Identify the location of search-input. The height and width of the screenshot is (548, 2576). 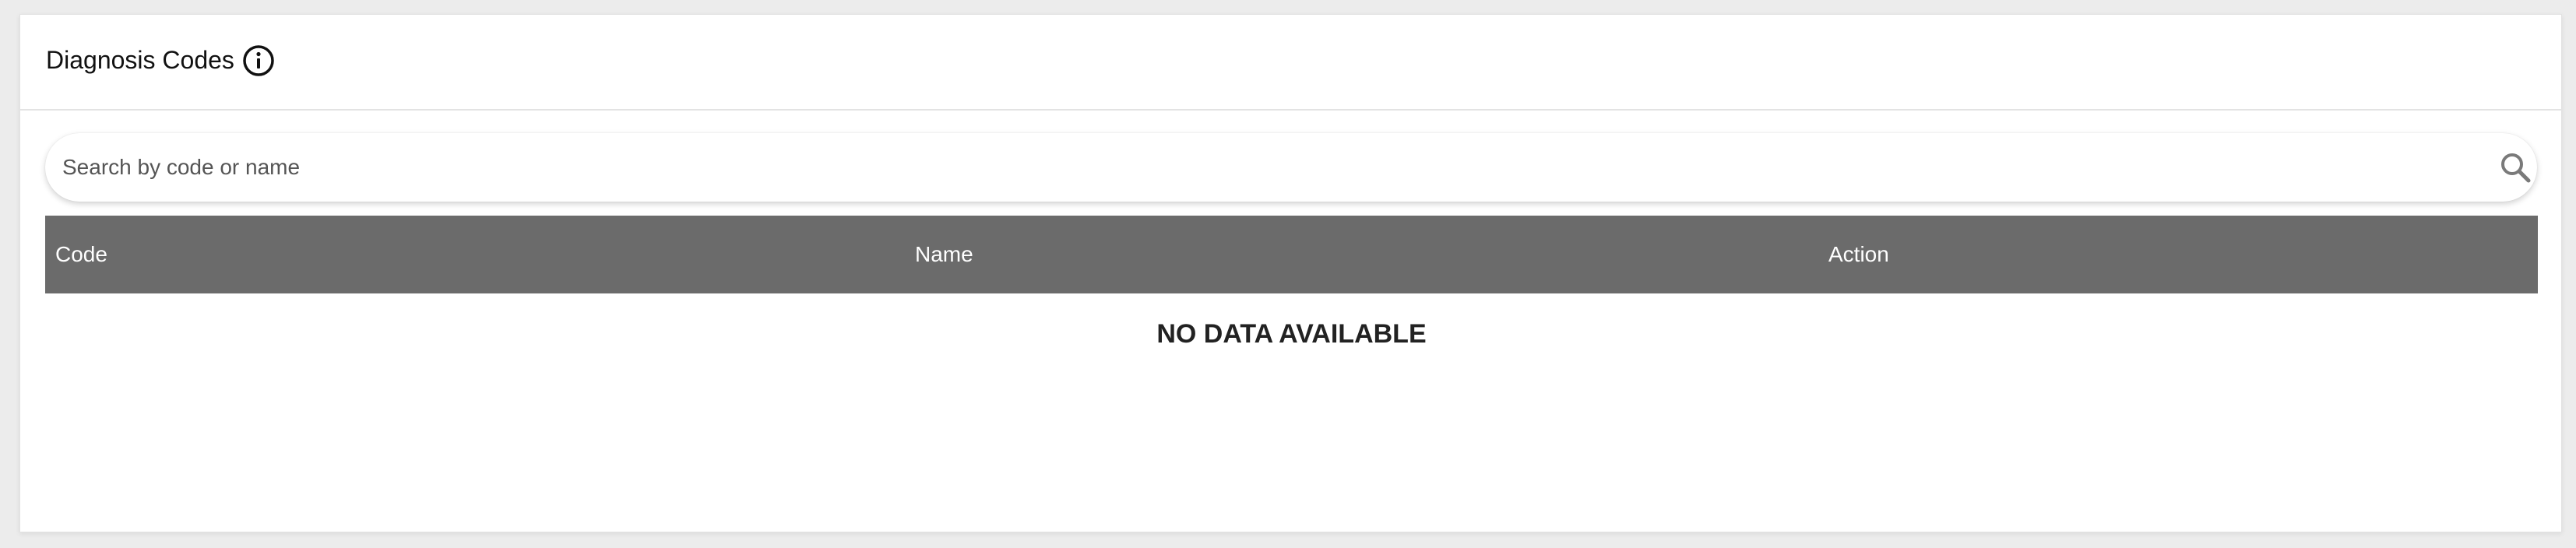
(1253, 167).